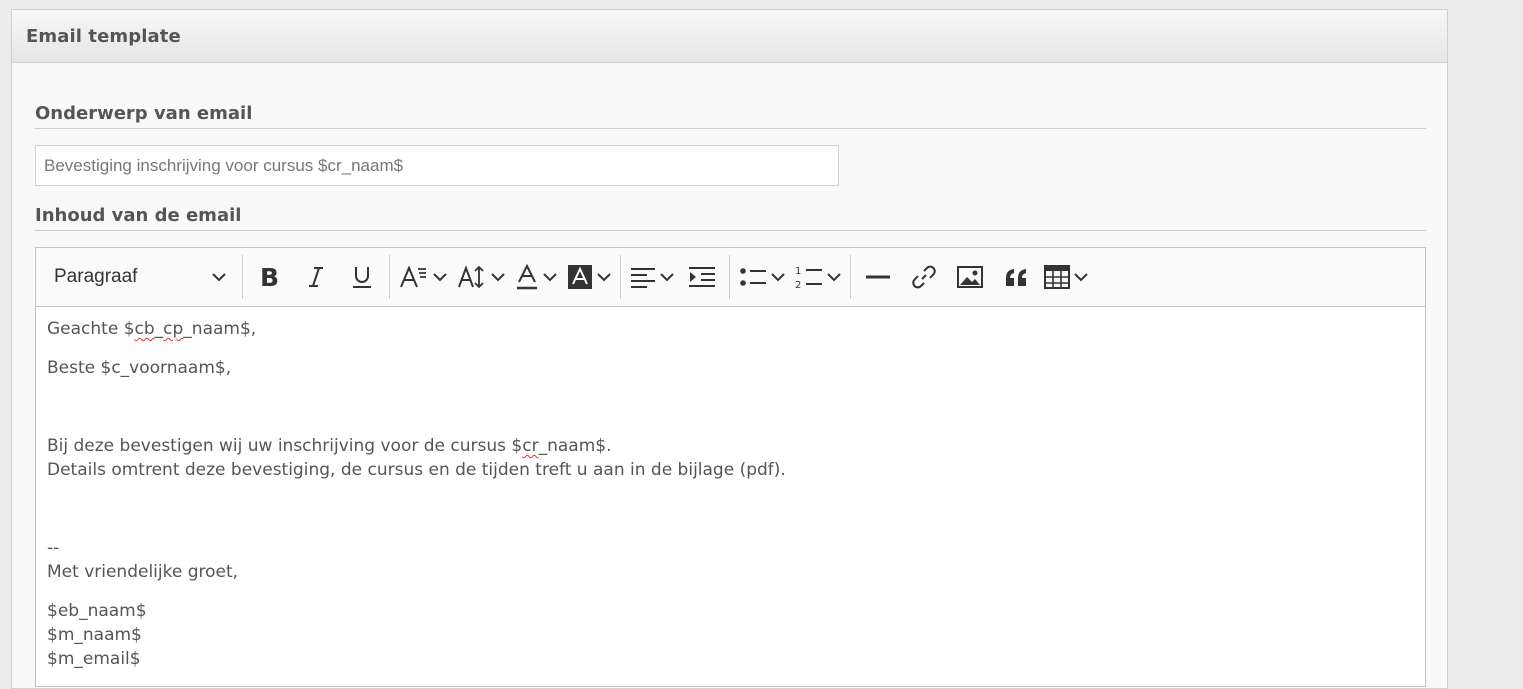 The height and width of the screenshot is (689, 1523). I want to click on signature-line: $m_naam$, so click(94, 635).